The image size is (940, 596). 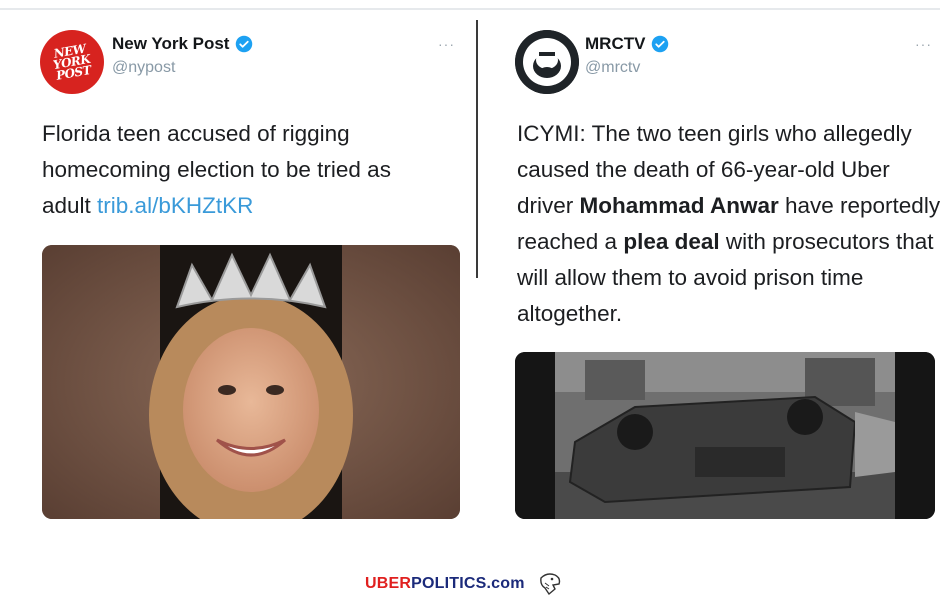 What do you see at coordinates (627, 68) in the screenshot?
I see `handle: @mrctv` at bounding box center [627, 68].